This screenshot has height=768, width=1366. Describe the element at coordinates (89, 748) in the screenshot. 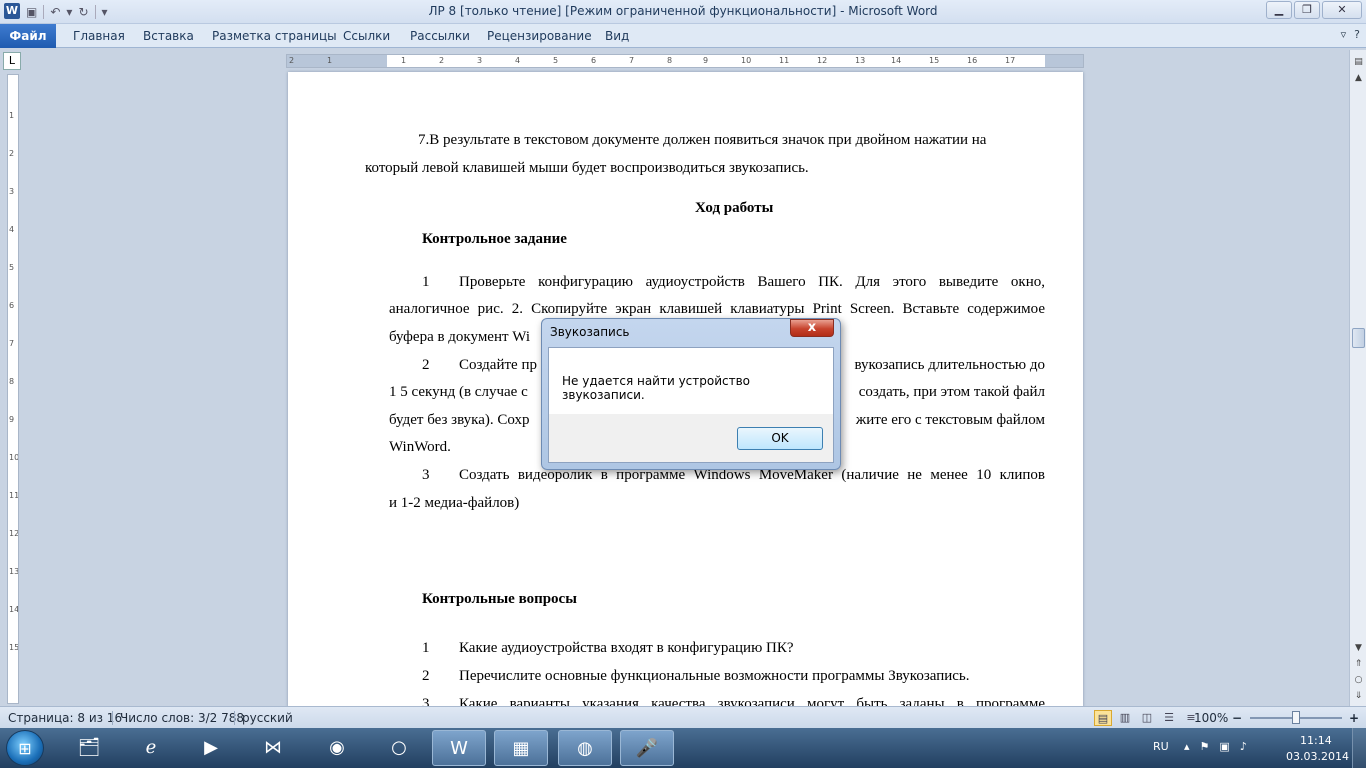

I see `explorer-icon: 🗂` at that location.